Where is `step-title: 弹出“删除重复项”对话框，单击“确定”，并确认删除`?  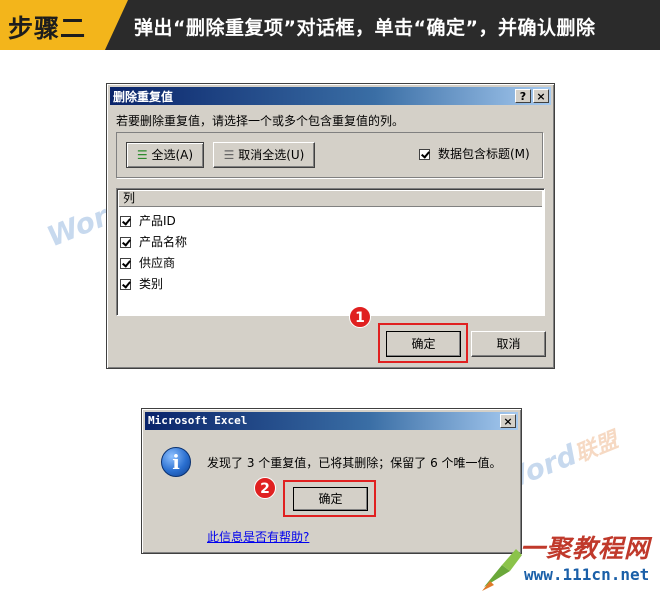
step-title: 弹出“删除重复项”对话框，单击“确定”，并确认删除 is located at coordinates (365, 28).